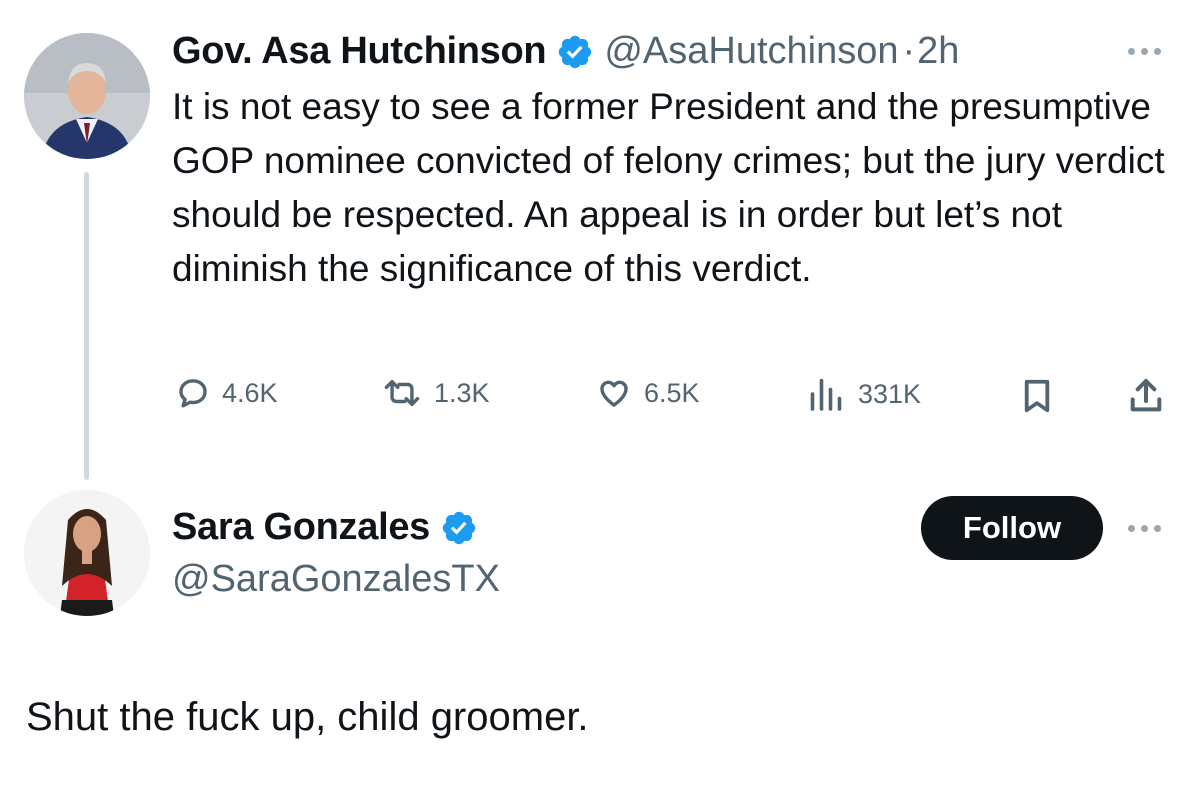 The width and height of the screenshot is (1200, 801). I want to click on tweet-time: 2h, so click(938, 51).